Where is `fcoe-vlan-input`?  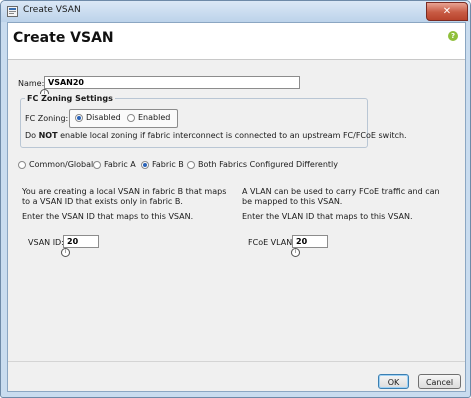 fcoe-vlan-input is located at coordinates (310, 241).